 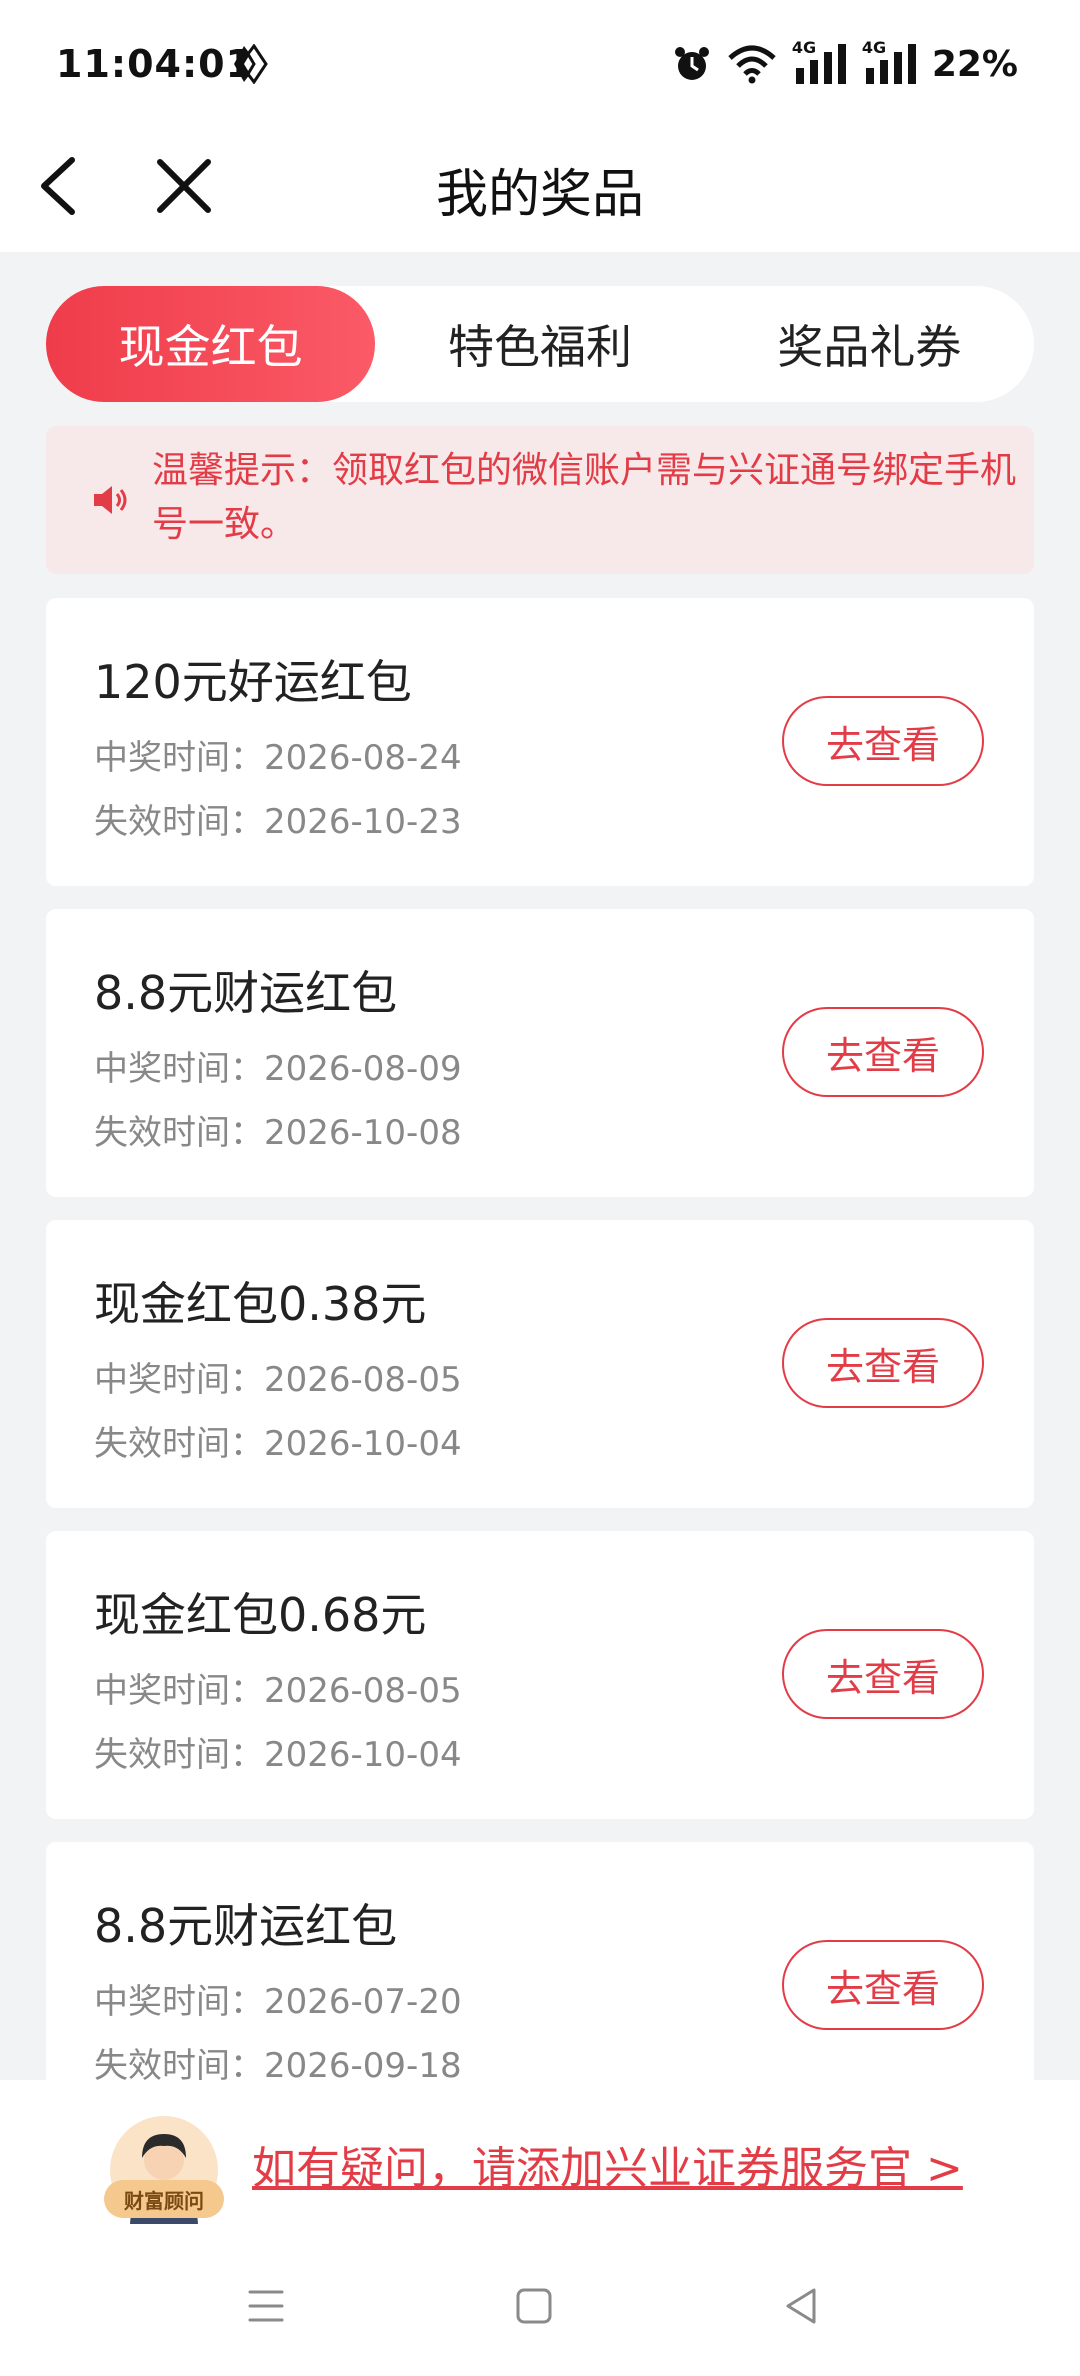 What do you see at coordinates (164, 2199) in the screenshot?
I see `advisor-badge: 财富顾问` at bounding box center [164, 2199].